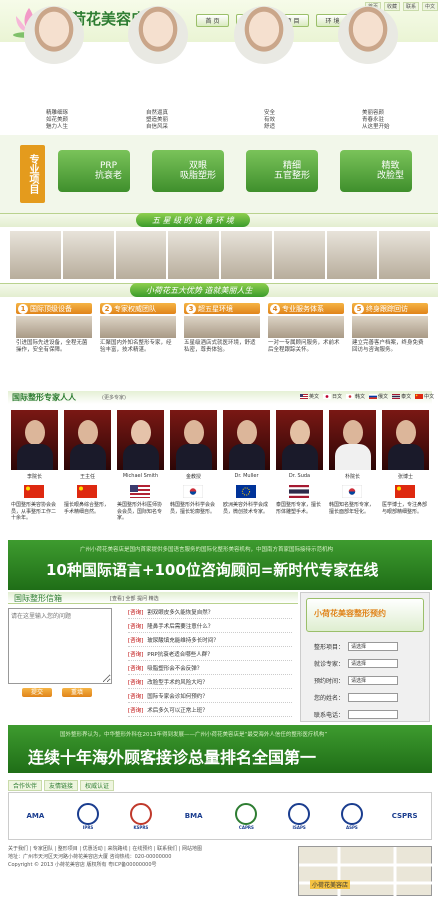 This screenshot has height=900, width=438. I want to click on appointment-field: 整形项目： 请选择, so click(356, 646).